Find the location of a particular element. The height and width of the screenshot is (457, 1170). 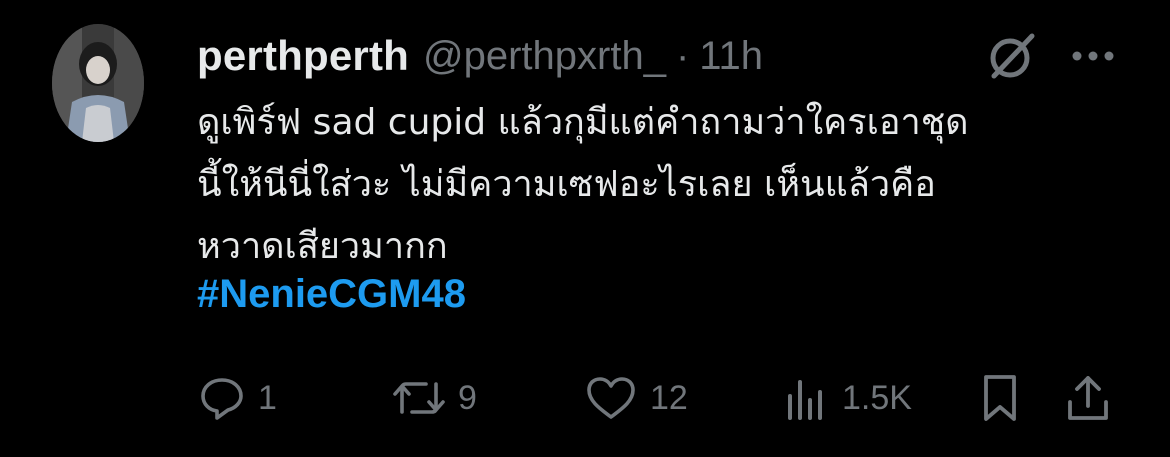

avatar is located at coordinates (98, 83).